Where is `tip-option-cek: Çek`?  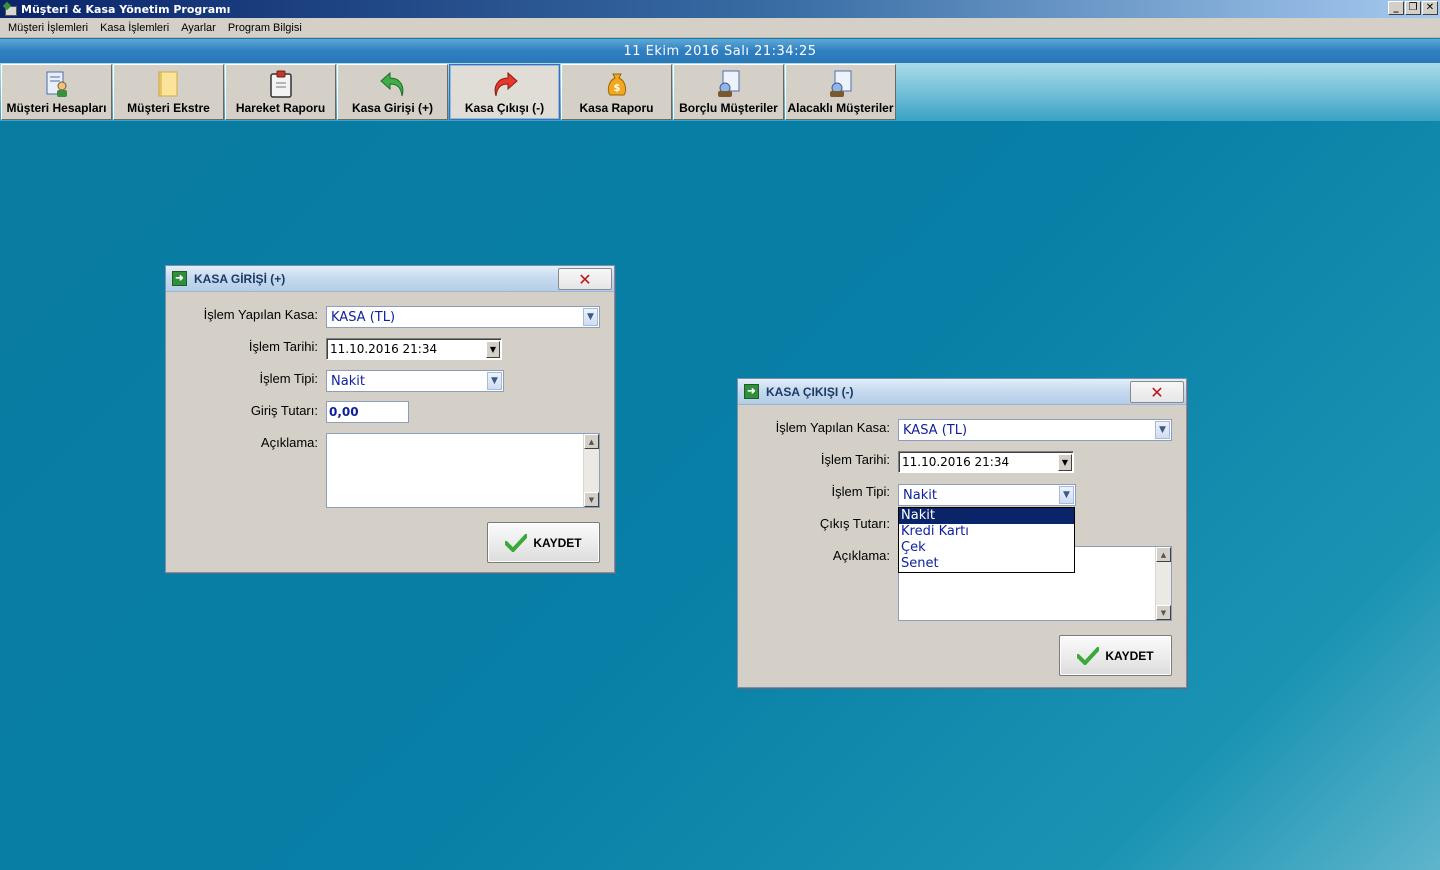
tip-option-cek: Çek is located at coordinates (986, 548).